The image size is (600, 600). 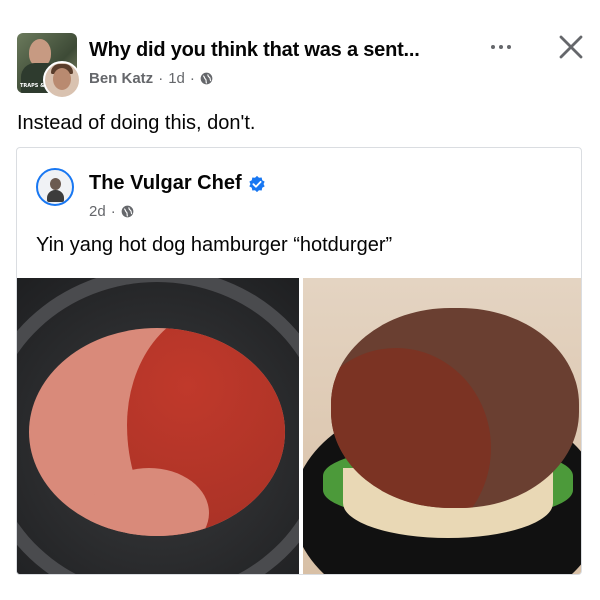 I want to click on cooked-yin-yang-patty, so click(x=455, y=408).